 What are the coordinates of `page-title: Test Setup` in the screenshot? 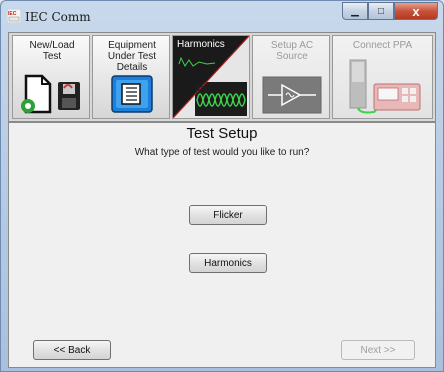 It's located at (222, 133).